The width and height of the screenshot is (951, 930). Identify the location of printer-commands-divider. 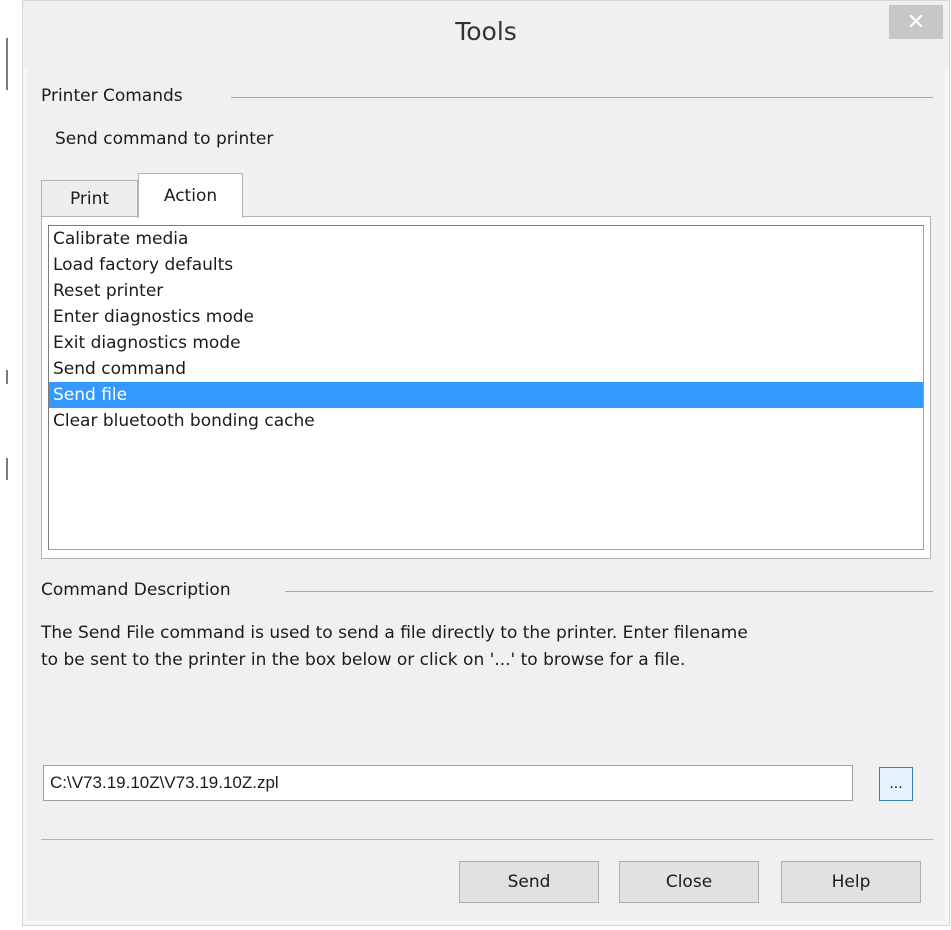
(582, 97).